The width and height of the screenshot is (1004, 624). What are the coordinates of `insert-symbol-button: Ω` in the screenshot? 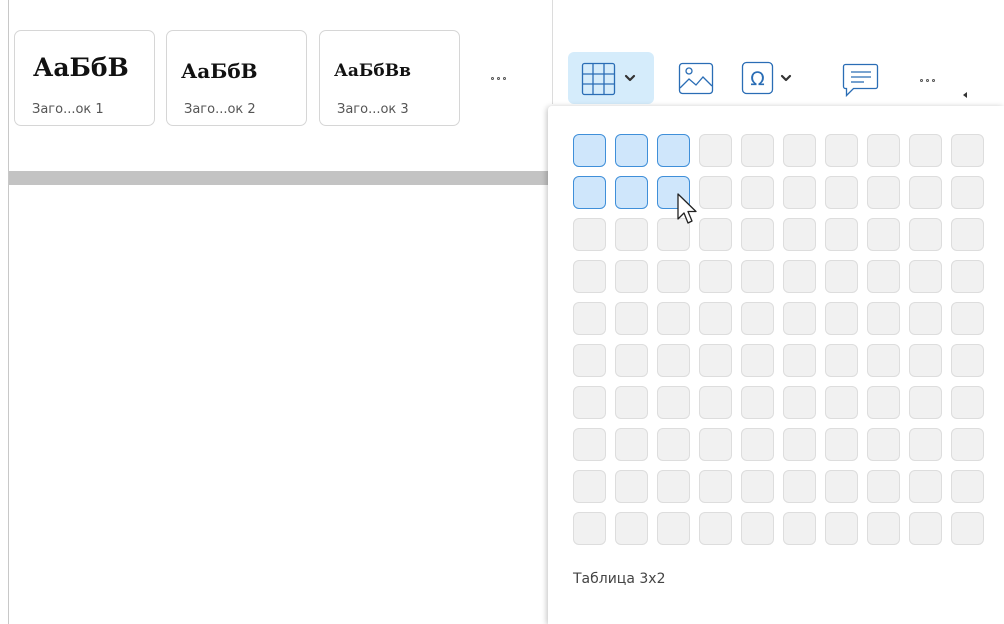 It's located at (770, 78).